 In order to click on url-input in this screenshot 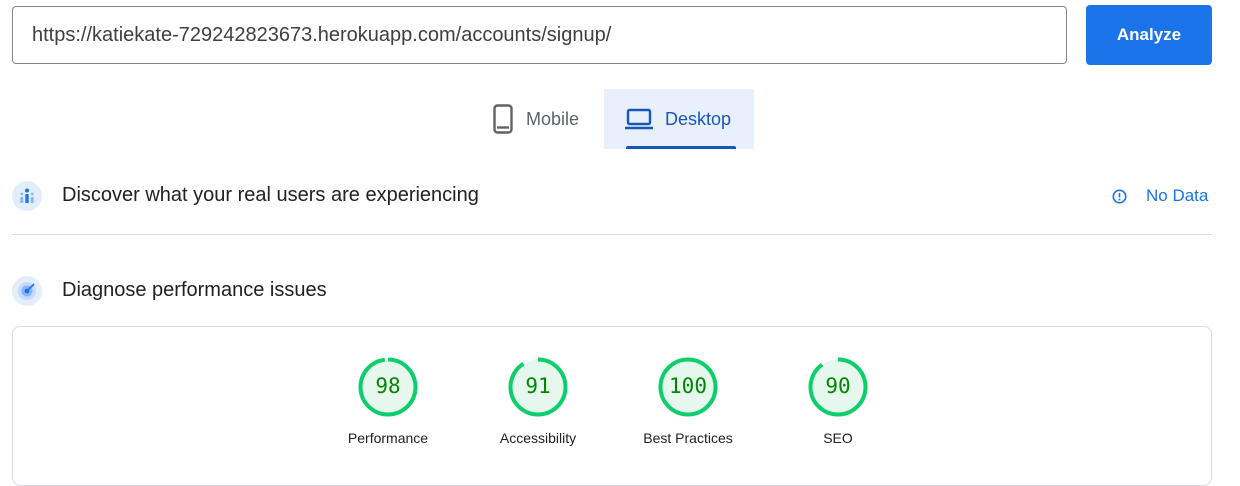, I will do `click(539, 35)`.